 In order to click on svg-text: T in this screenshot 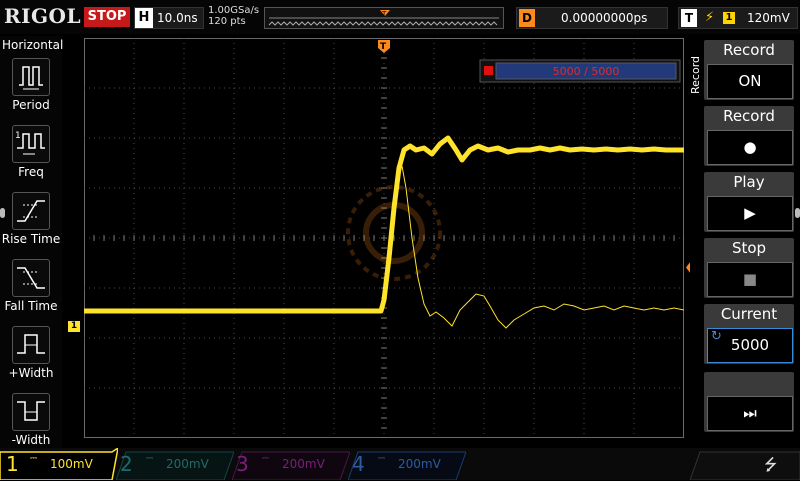, I will do `click(383, 47)`.